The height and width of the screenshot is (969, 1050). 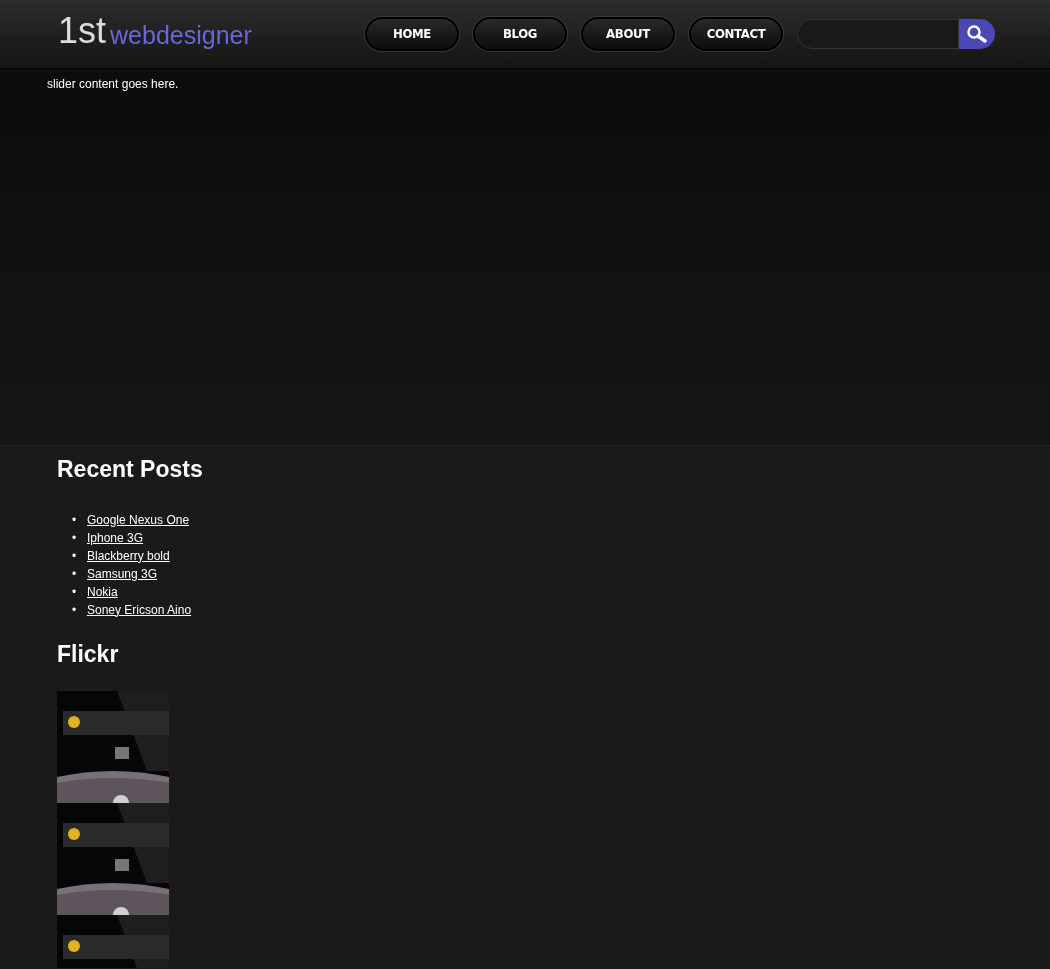 What do you see at coordinates (122, 573) in the screenshot?
I see `post-link: Samsung 3G` at bounding box center [122, 573].